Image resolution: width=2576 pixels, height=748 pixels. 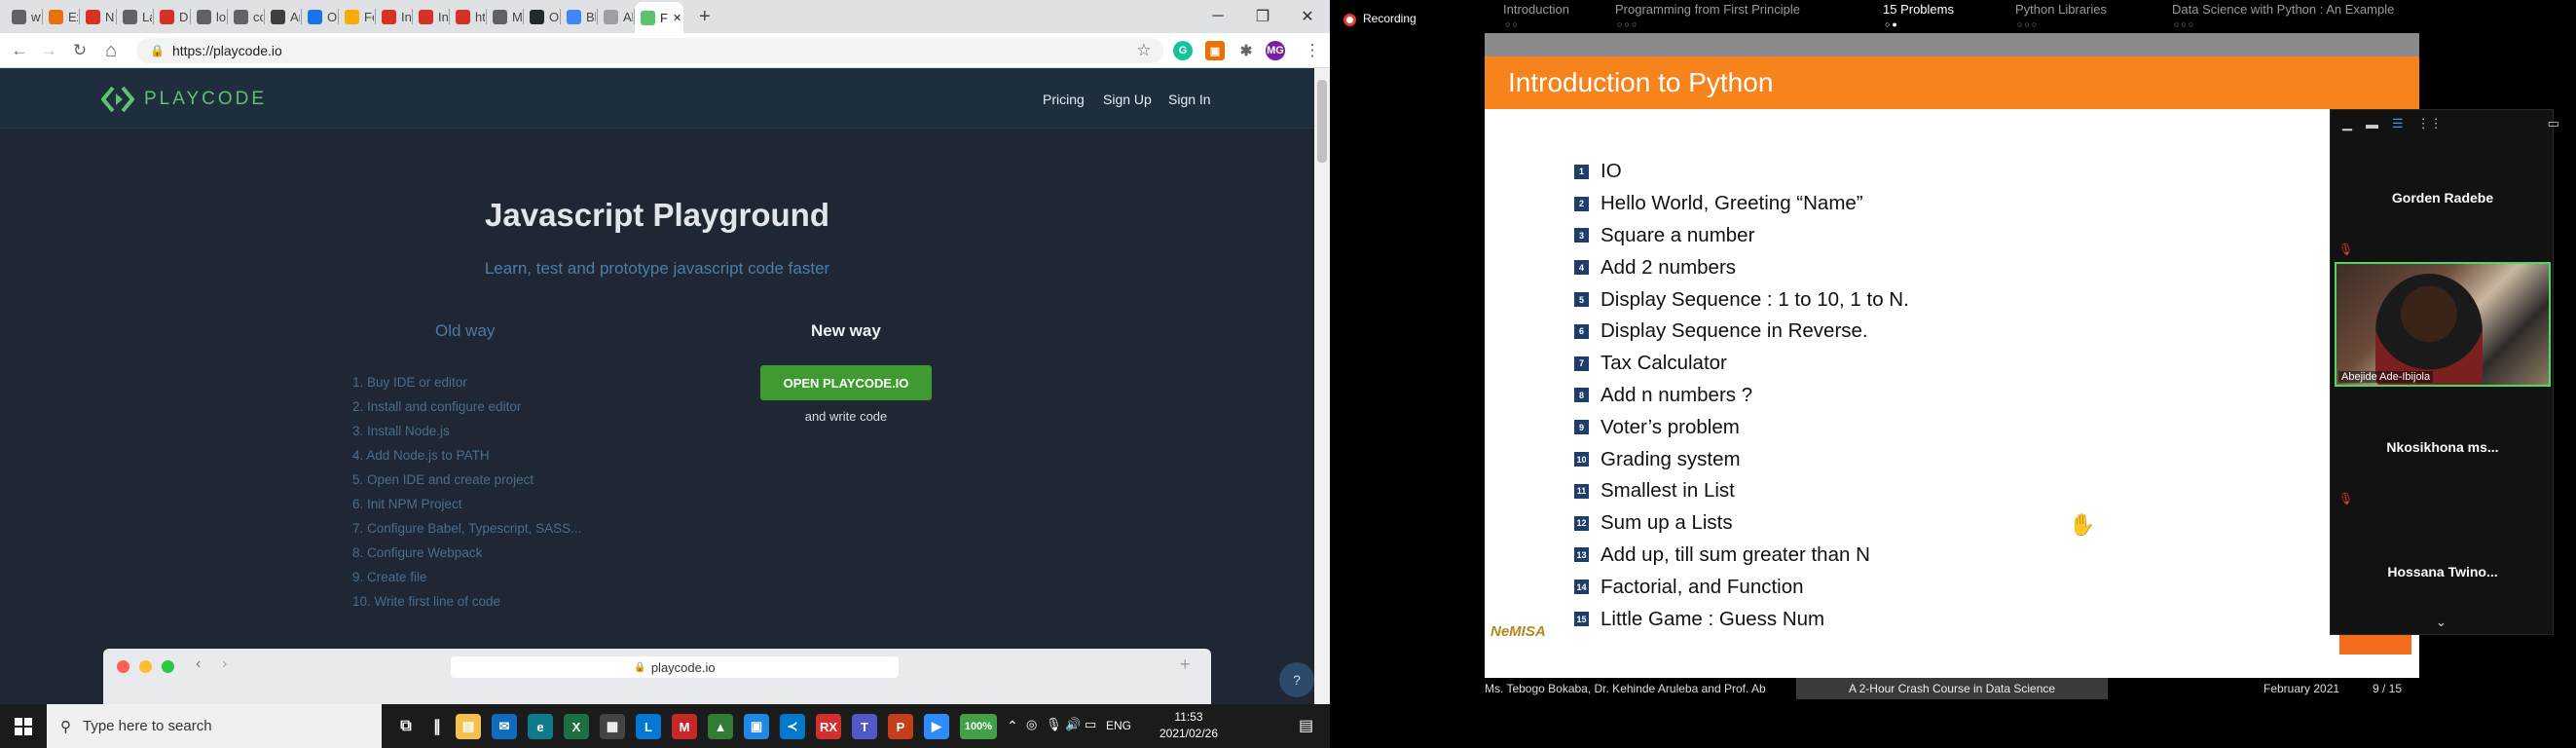 What do you see at coordinates (467, 16) in the screenshot?
I see `browser-tab: http` at bounding box center [467, 16].